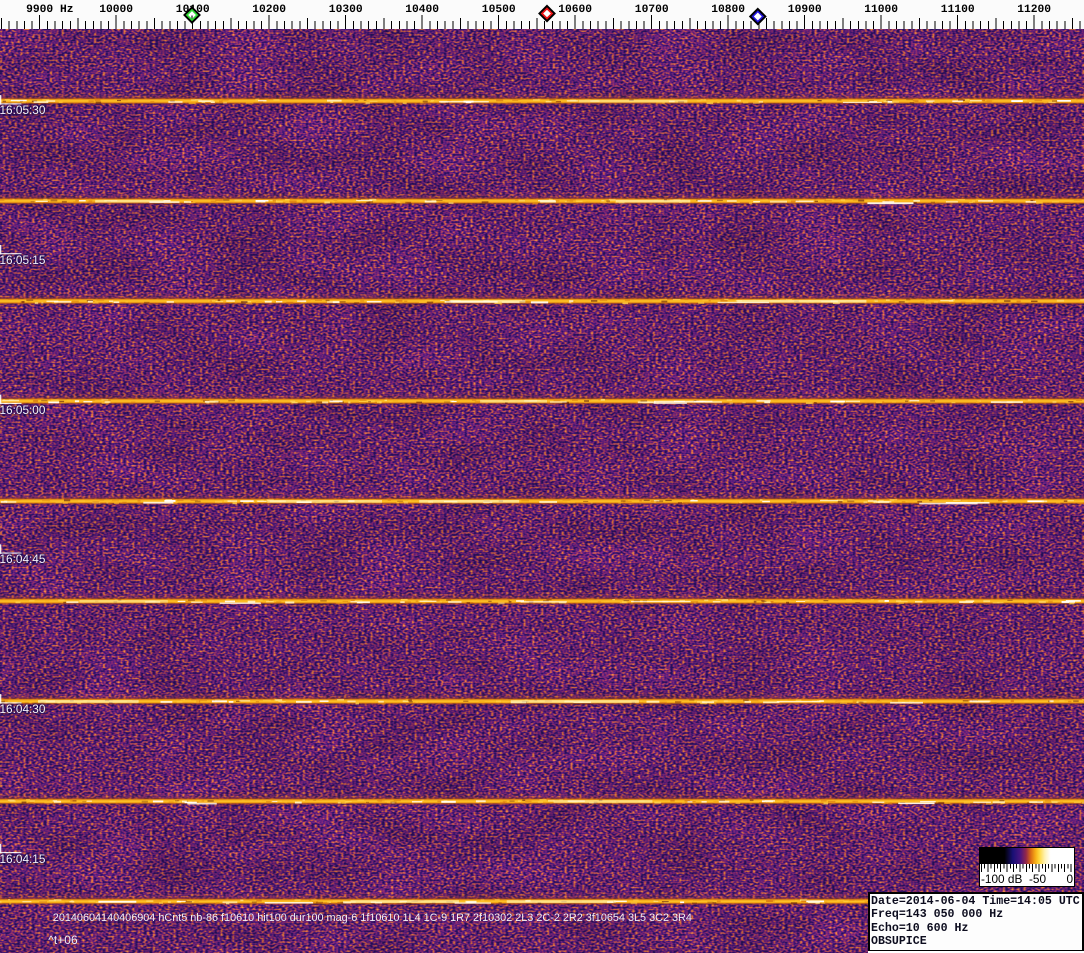 Image resolution: width=1084 pixels, height=953 pixels. Describe the element at coordinates (269, 10) in the screenshot. I see `svg-text: 10200` at that location.